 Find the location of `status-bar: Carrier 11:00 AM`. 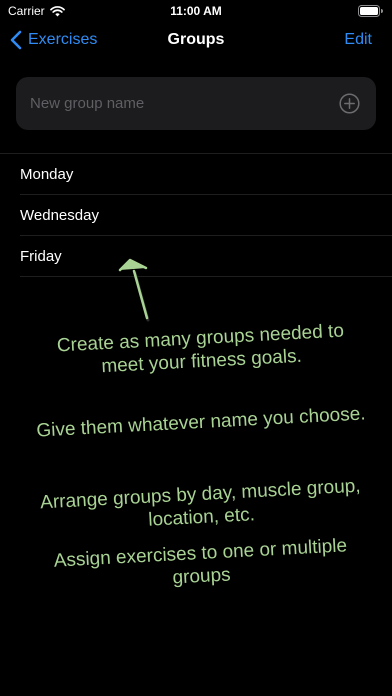

status-bar: Carrier 11:00 AM is located at coordinates (196, 11).